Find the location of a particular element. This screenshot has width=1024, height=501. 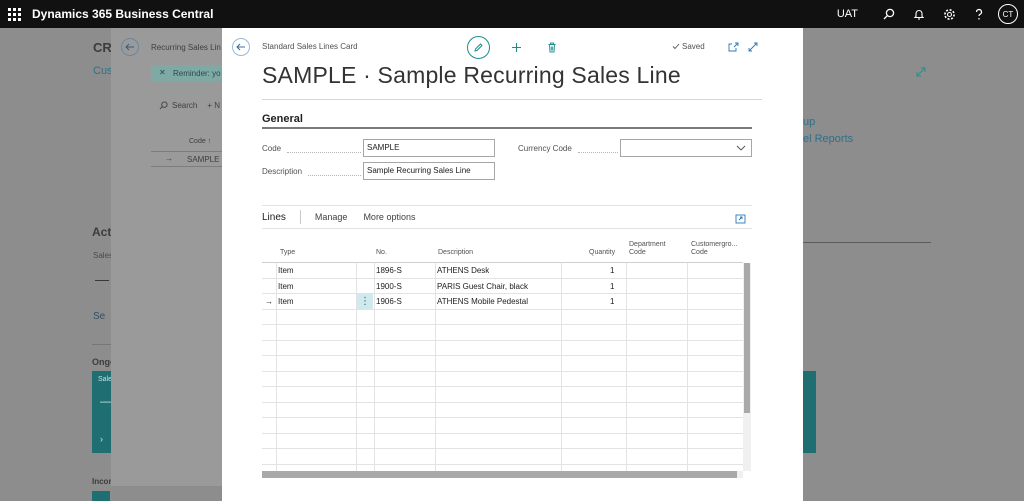

bg-income-tile is located at coordinates (101, 496).